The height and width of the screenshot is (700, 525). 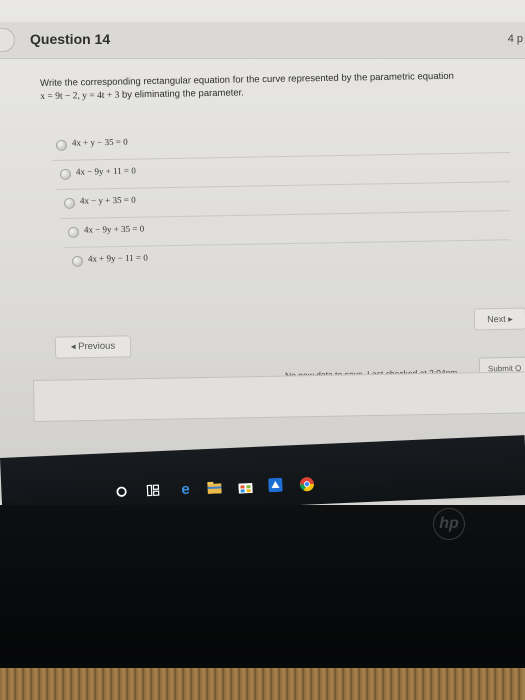 I want to click on edge-icon: e, so click(x=185, y=488).